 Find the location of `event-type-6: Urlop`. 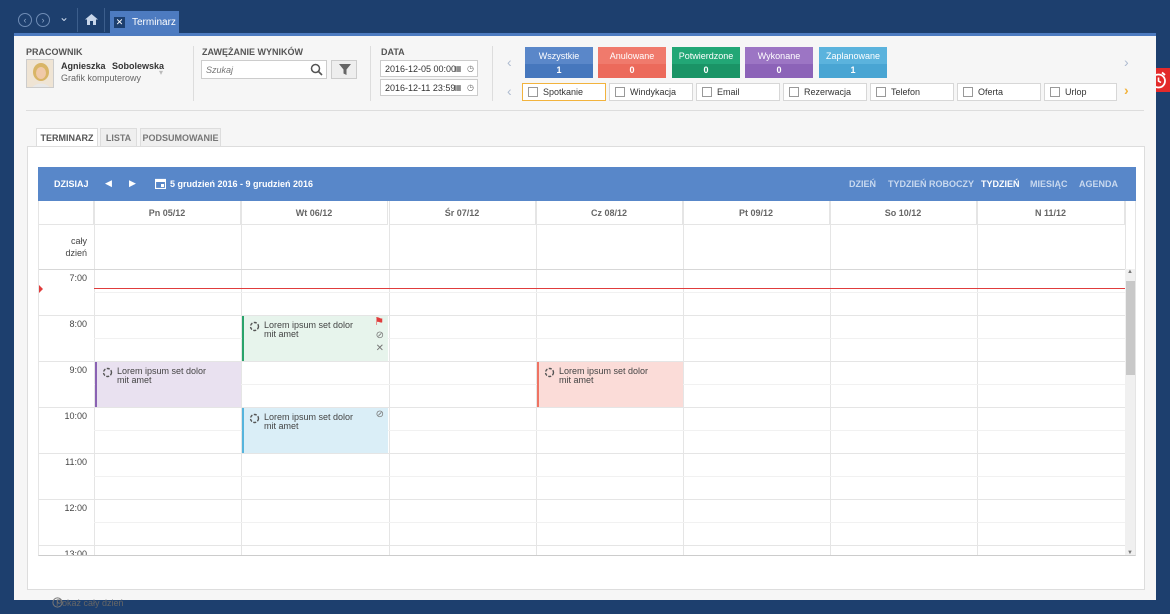

event-type-6: Urlop is located at coordinates (1080, 92).